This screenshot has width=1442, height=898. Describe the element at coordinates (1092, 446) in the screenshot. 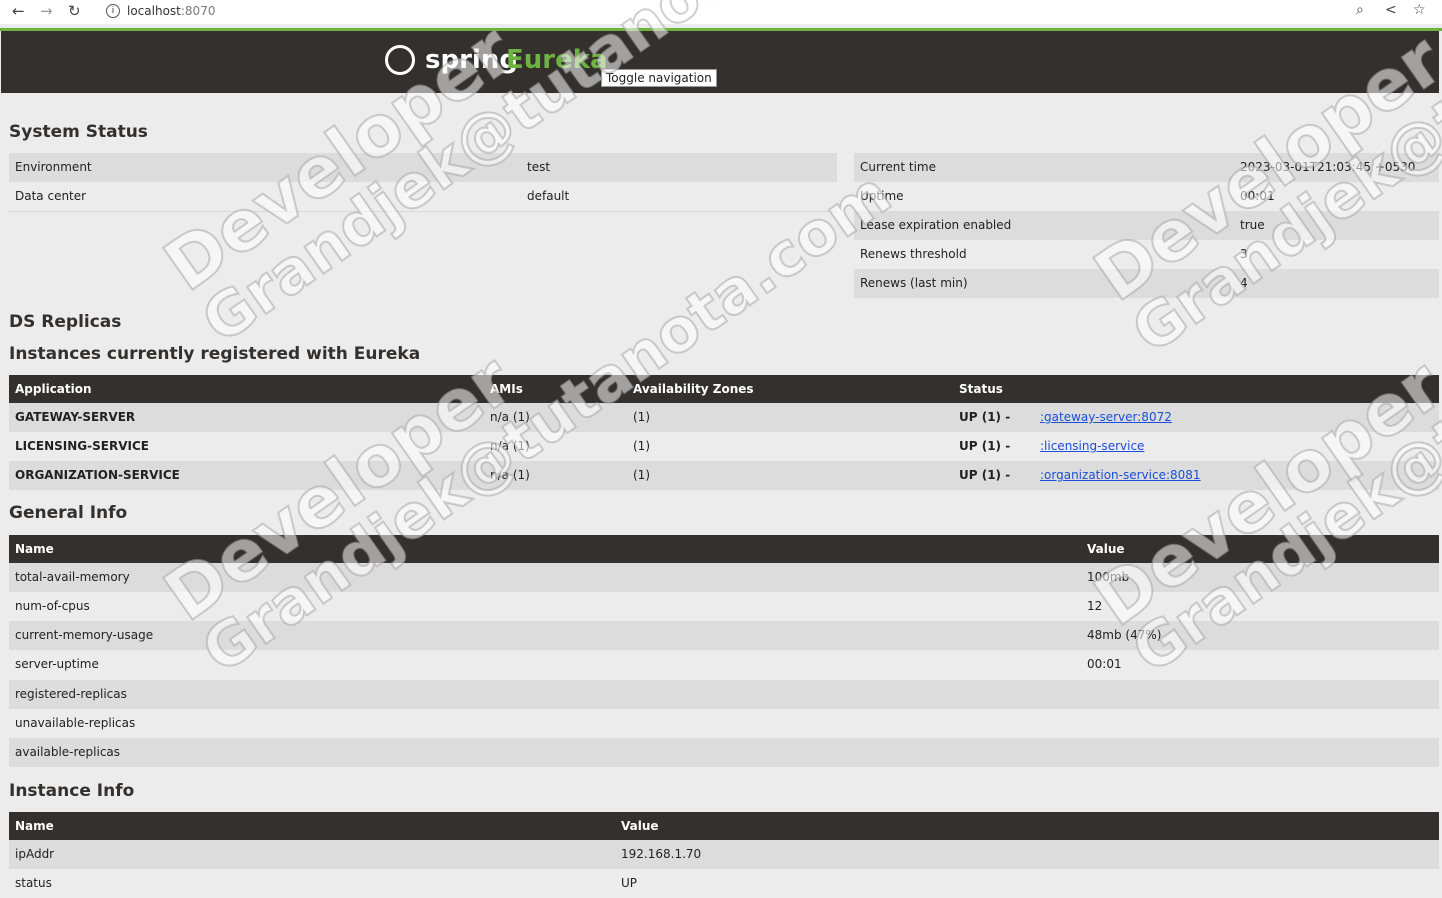

I see `instance-link: :licensing-service` at that location.